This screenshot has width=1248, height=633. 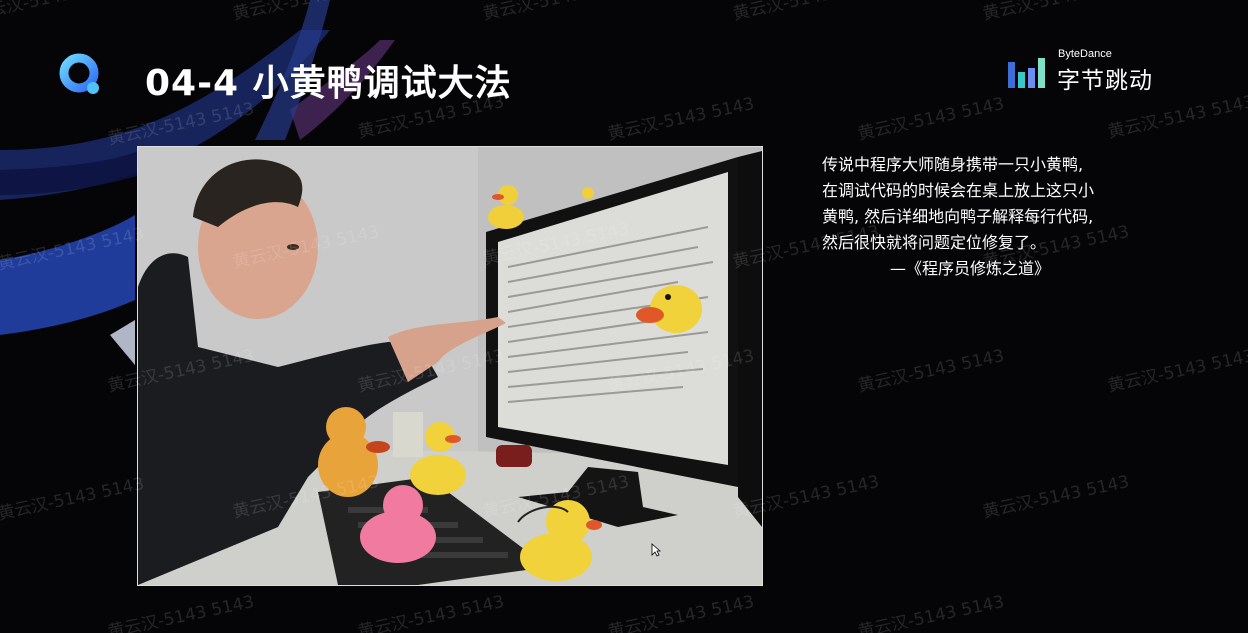 I want to click on quote-line: 黄鸭, 然后详细地向鸭子解释每行代码,, so click(x=958, y=216).